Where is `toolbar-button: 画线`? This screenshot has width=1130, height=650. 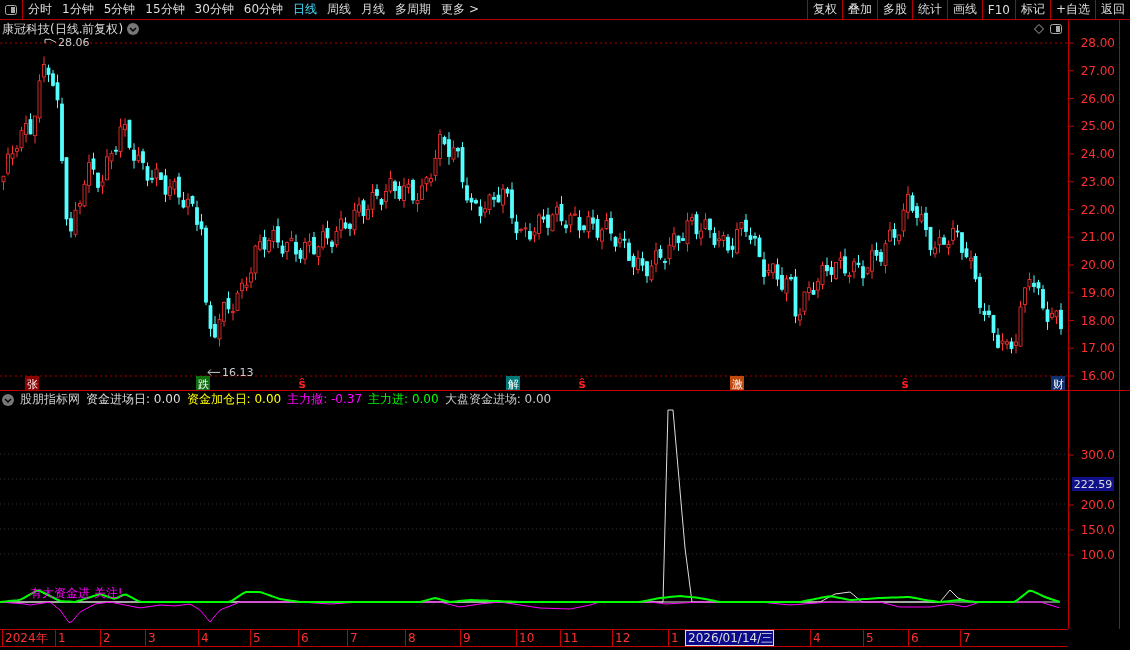
toolbar-button: 画线 is located at coordinates (964, 9).